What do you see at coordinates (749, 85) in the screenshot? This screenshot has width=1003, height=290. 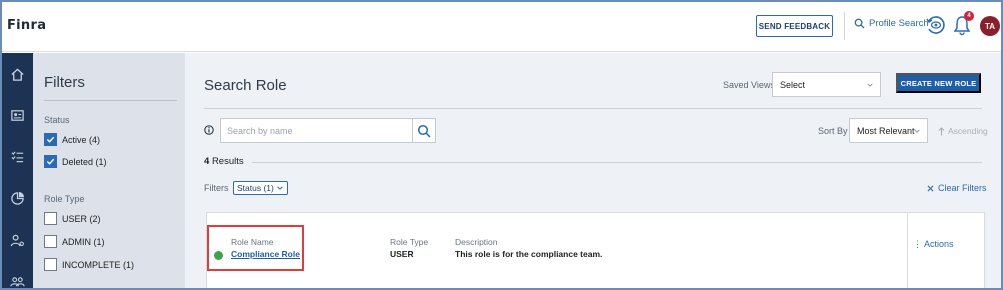 I see `saved-views-label: Saved Views` at bounding box center [749, 85].